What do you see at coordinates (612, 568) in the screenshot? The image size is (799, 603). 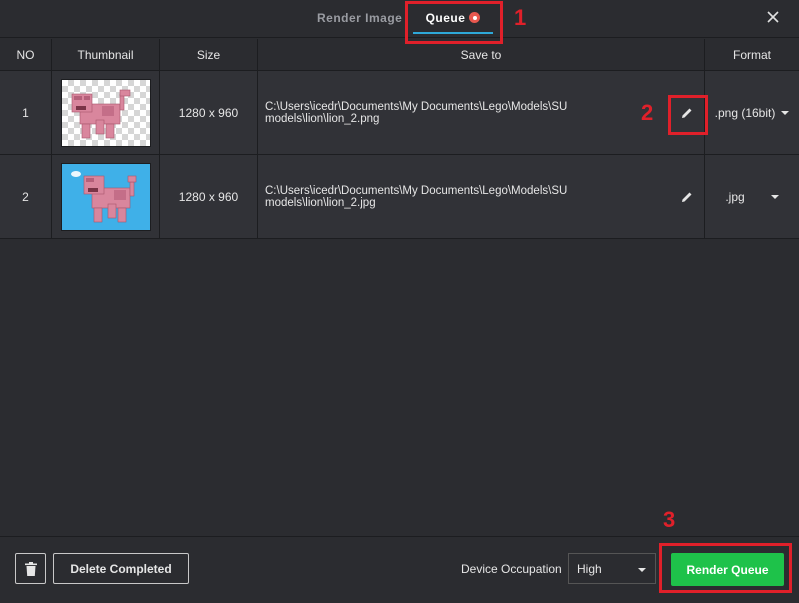 I see `device-occupation-select: High` at bounding box center [612, 568].